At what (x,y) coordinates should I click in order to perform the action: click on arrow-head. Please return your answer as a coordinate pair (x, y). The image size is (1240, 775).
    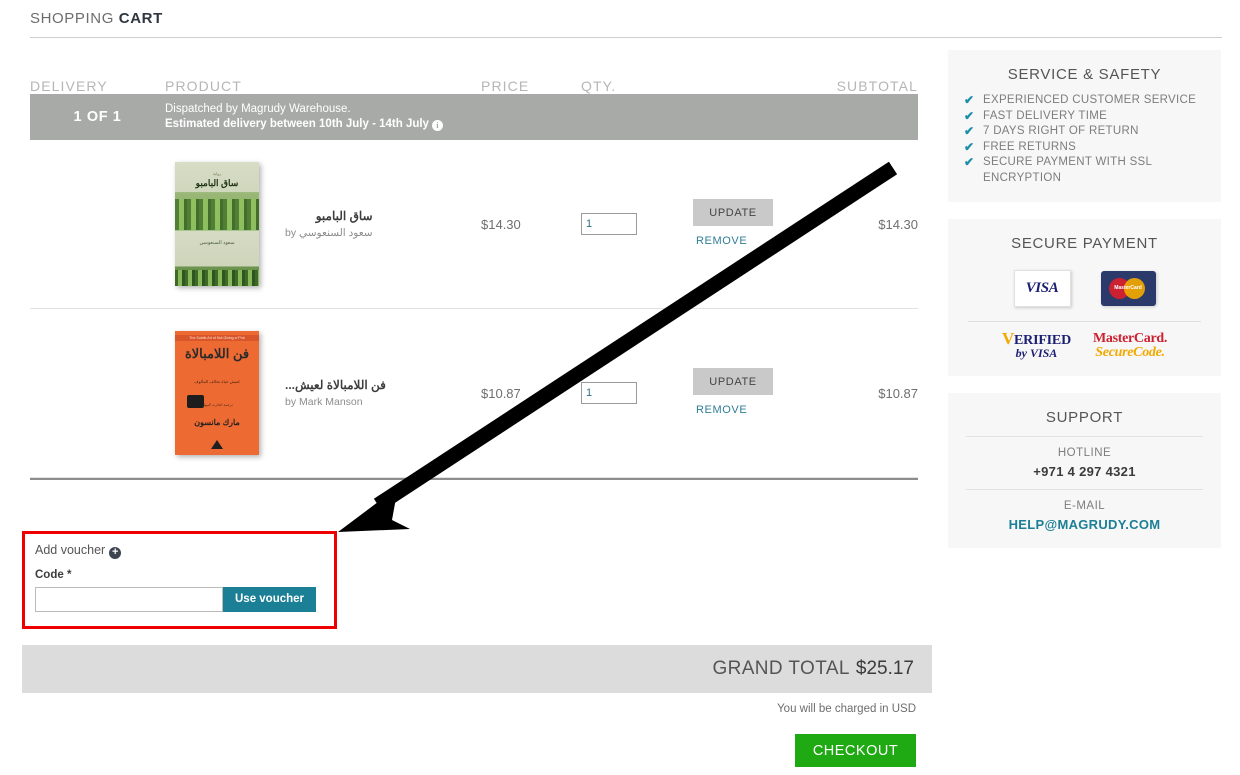
    Looking at the image, I should click on (374, 509).